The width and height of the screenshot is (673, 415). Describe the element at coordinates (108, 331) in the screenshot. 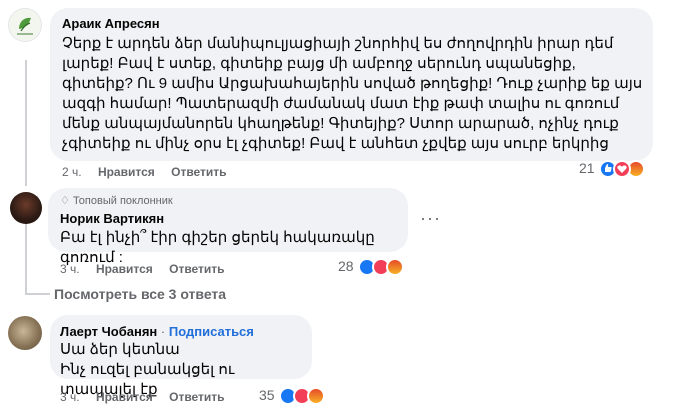

I see `comment-author: Лаерт Чобанян` at that location.